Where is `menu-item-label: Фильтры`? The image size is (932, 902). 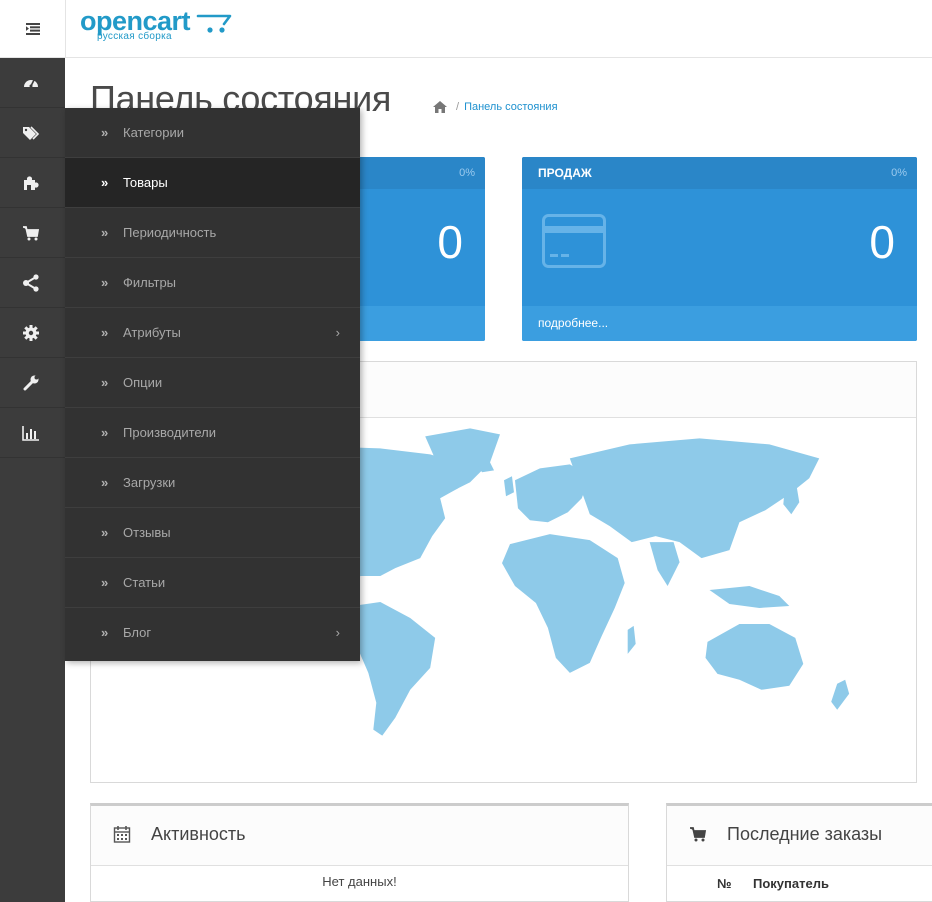
menu-item-label: Фильтры is located at coordinates (150, 282).